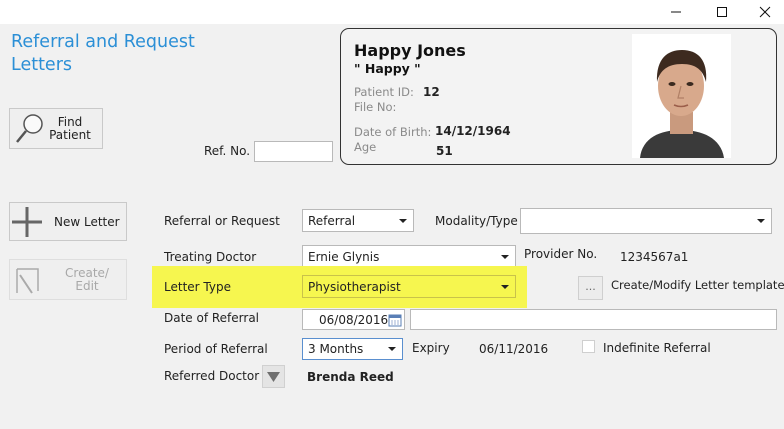 Image resolution: width=784 pixels, height=429 pixels. I want to click on patient-photo, so click(681, 96).